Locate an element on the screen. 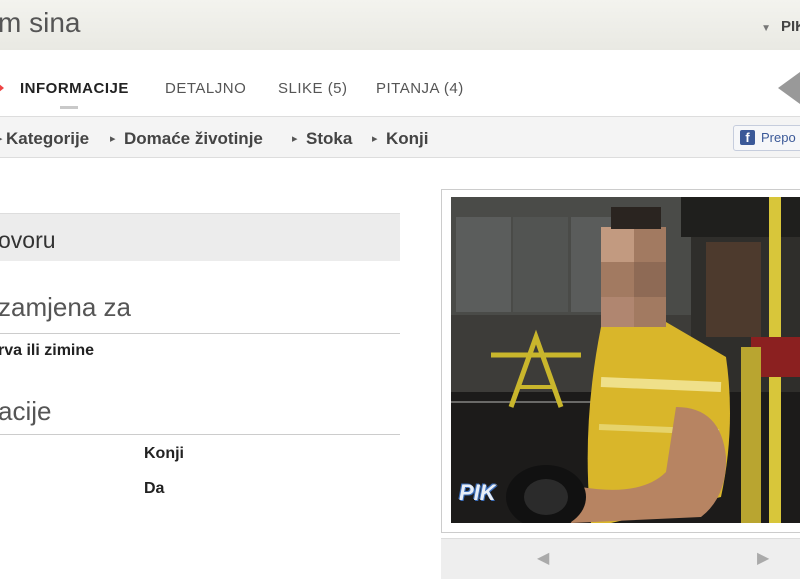  breadcrumb-item: Domaće životinje is located at coordinates (193, 139).